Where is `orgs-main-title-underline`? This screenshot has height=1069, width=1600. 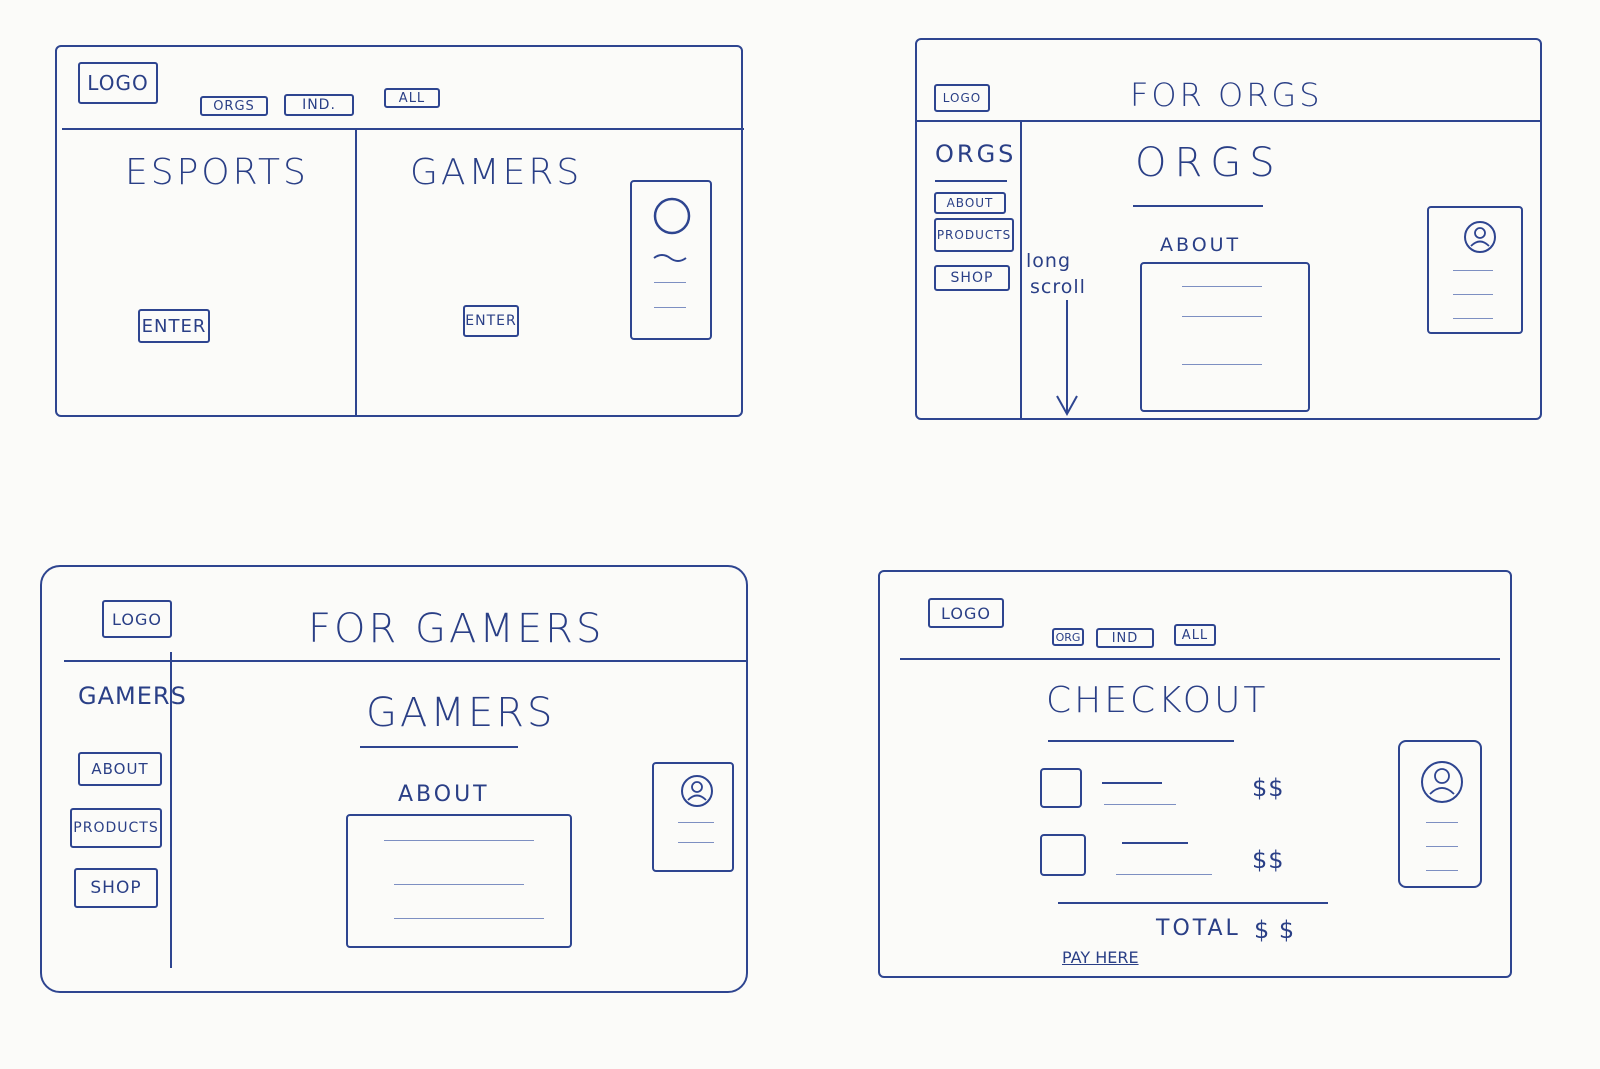
orgs-main-title-underline is located at coordinates (1198, 206).